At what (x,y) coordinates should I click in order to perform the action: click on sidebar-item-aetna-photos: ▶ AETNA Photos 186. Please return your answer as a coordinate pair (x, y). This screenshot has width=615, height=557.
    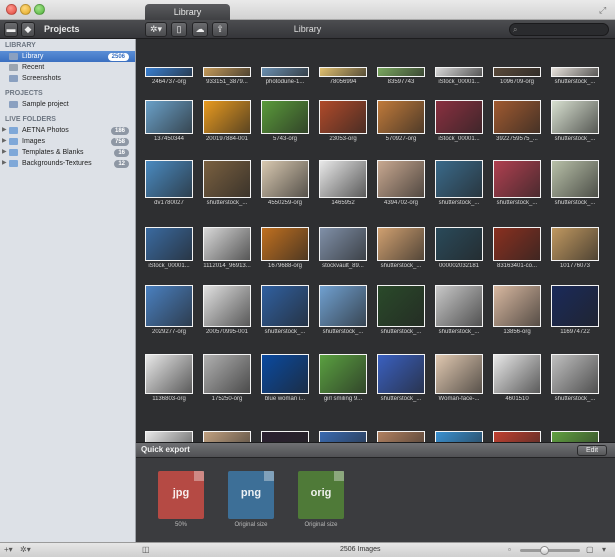
    Looking at the image, I should click on (67, 130).